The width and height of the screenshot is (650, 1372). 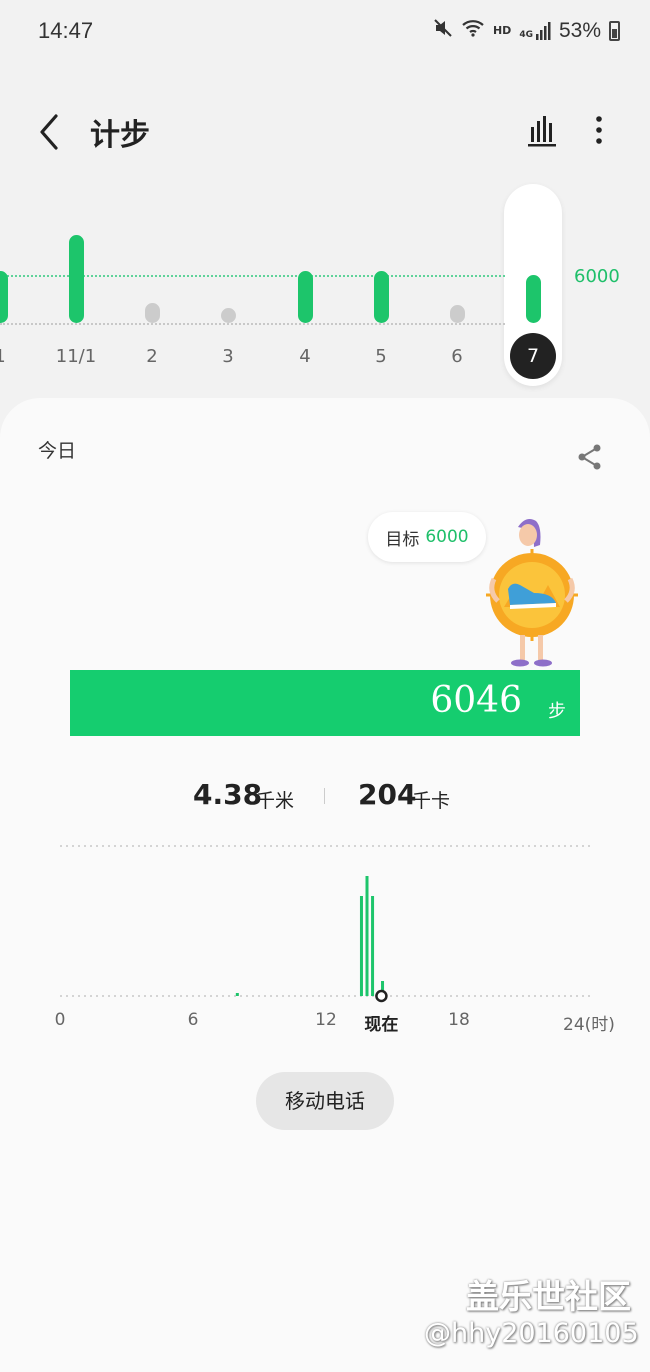 What do you see at coordinates (473, 30) in the screenshot?
I see `wifi-icon` at bounding box center [473, 30].